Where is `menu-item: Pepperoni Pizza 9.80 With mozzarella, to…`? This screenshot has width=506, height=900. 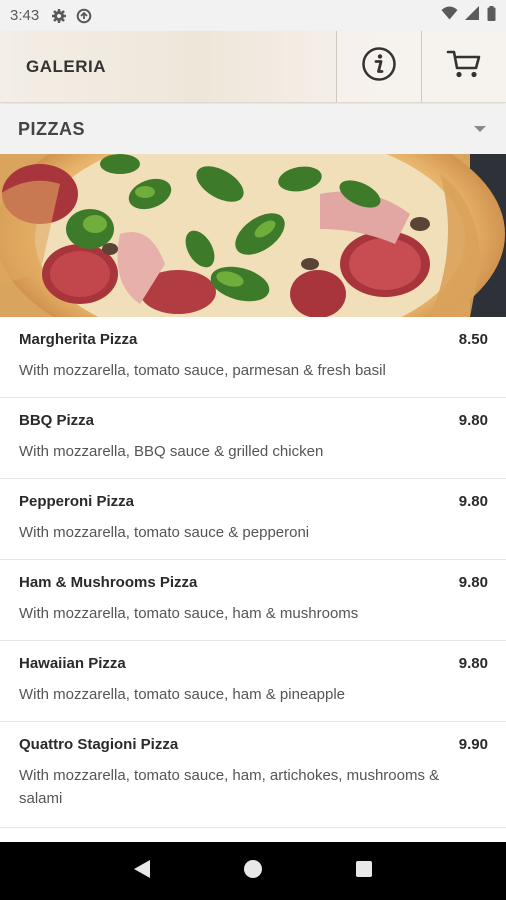 menu-item: Pepperoni Pizza 9.80 With mozzarella, to… is located at coordinates (253, 519).